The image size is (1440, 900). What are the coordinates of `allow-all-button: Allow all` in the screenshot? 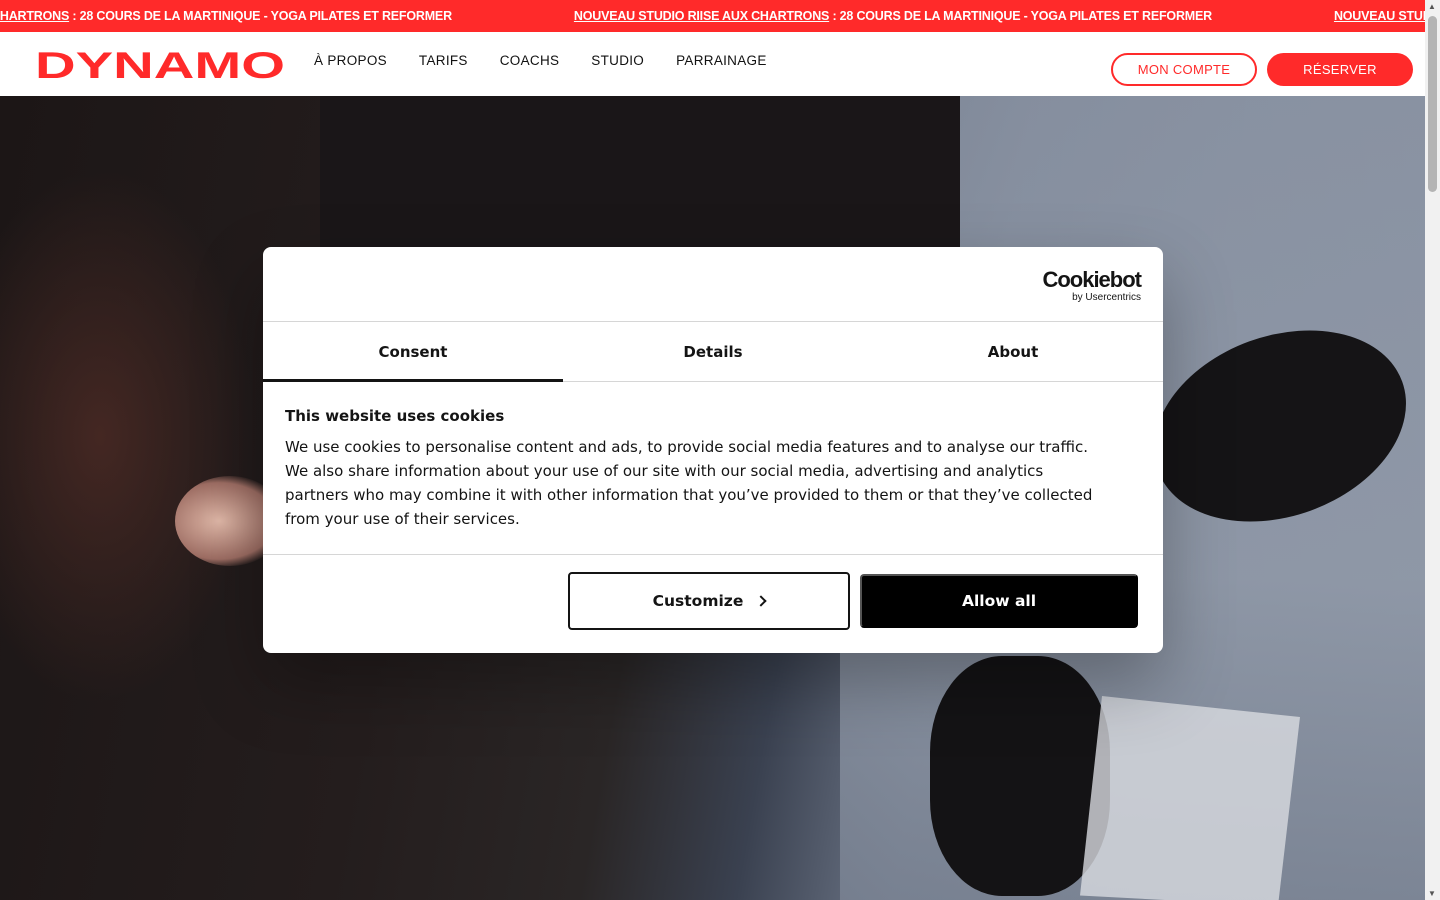 It's located at (999, 601).